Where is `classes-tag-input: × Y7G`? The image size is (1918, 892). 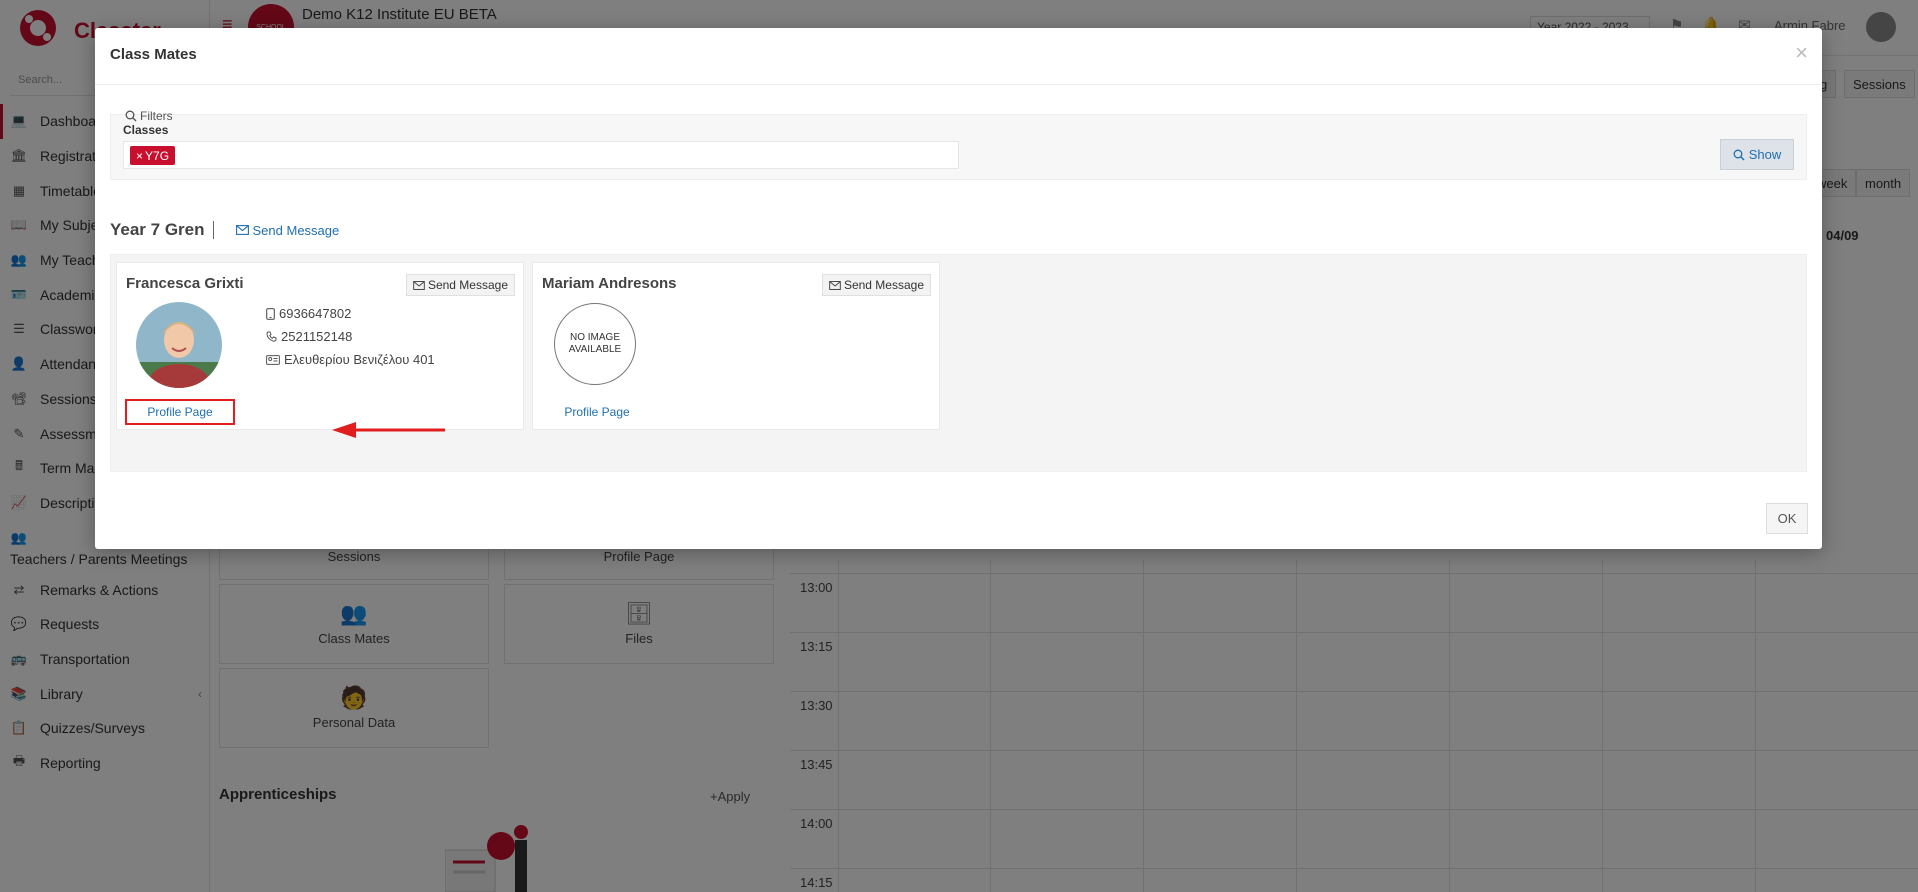
classes-tag-input: × Y7G is located at coordinates (541, 155).